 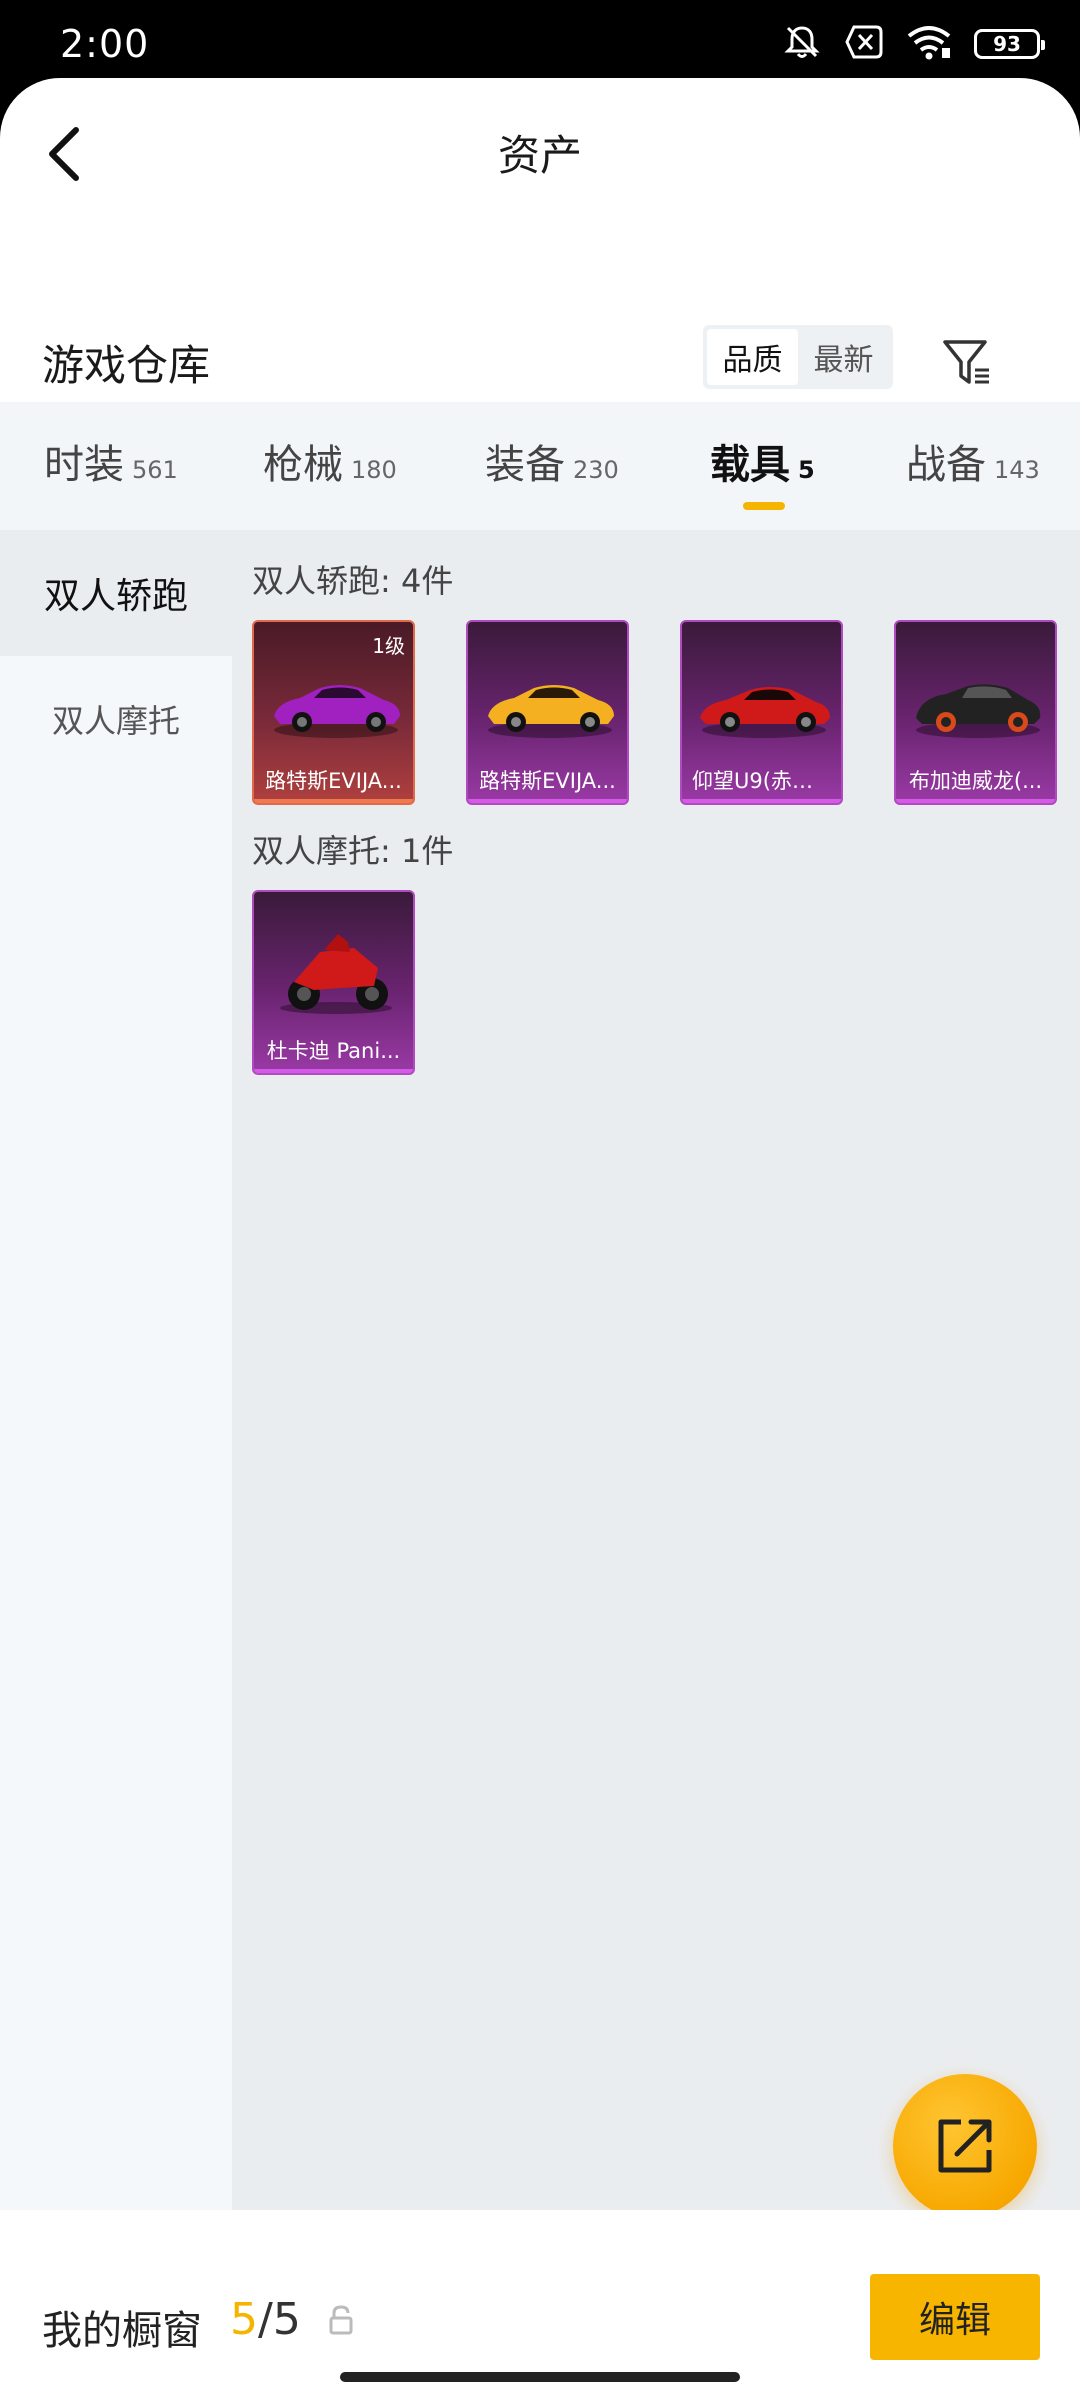 What do you see at coordinates (955, 2317) in the screenshot?
I see `edit-button: 编辑` at bounding box center [955, 2317].